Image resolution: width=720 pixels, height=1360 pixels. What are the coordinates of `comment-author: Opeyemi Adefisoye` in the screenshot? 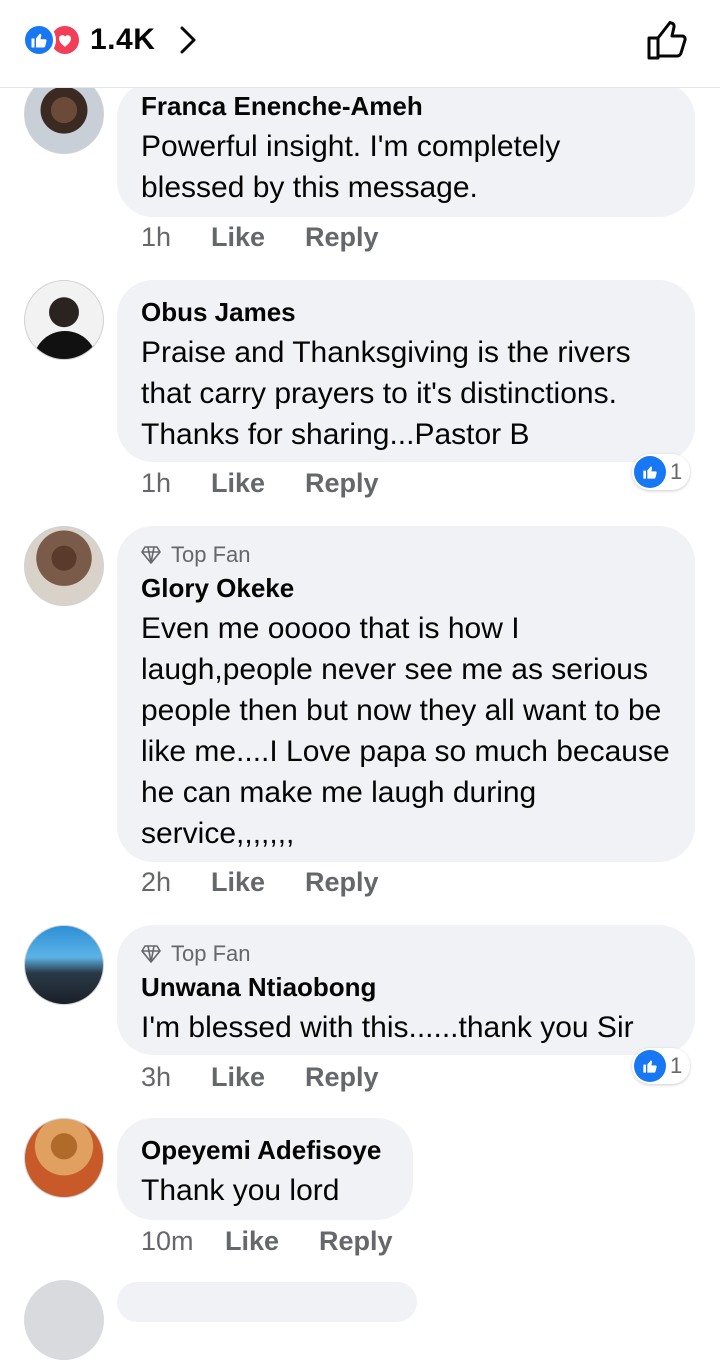 It's located at (265, 1150).